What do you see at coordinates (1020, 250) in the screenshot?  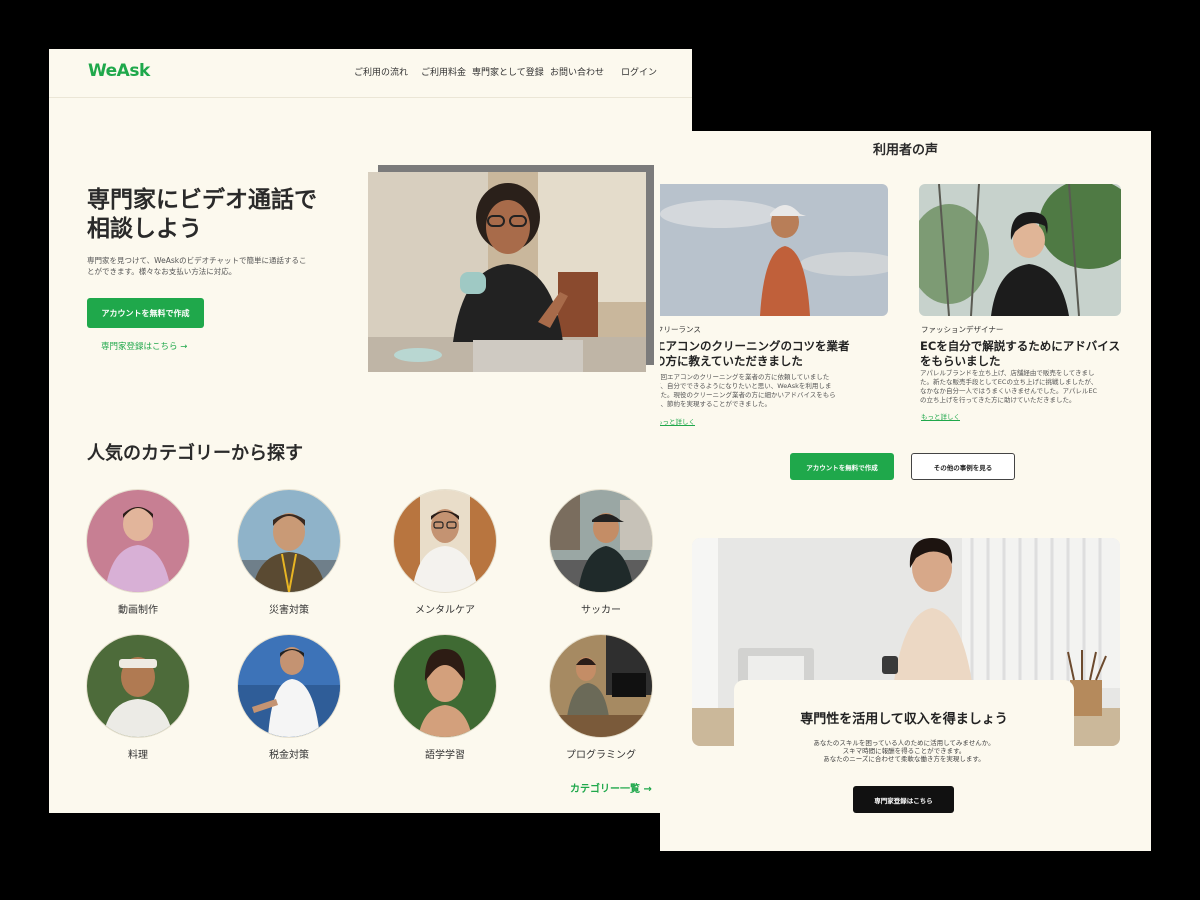 I see `testimonial-photo-designer` at bounding box center [1020, 250].